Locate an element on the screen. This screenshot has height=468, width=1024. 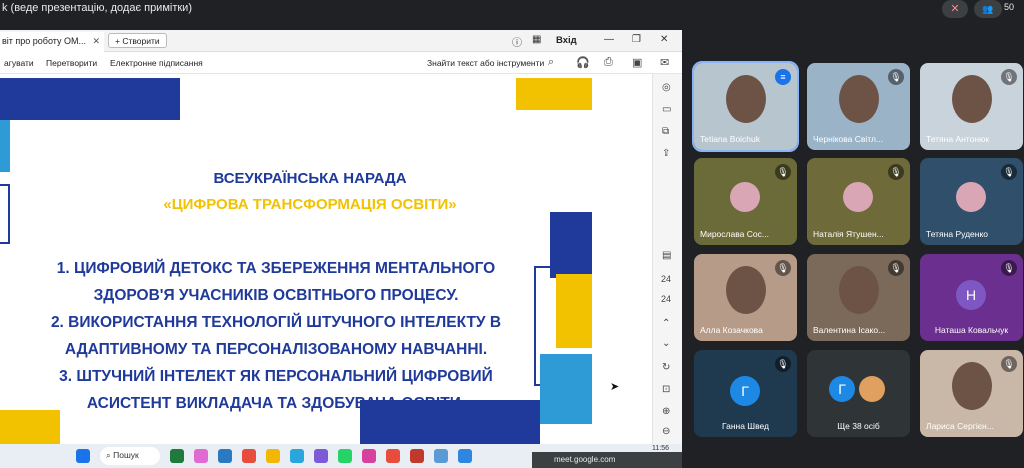
participant-tile: 🎙 Алла Козачкова is located at coordinates (745, 297).